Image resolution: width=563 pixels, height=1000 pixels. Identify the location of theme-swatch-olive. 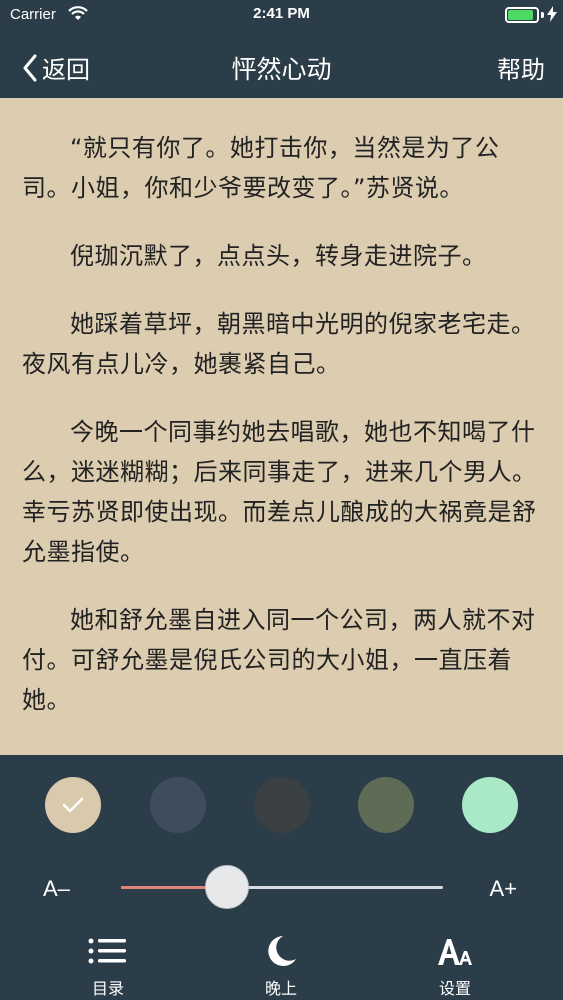
(386, 805).